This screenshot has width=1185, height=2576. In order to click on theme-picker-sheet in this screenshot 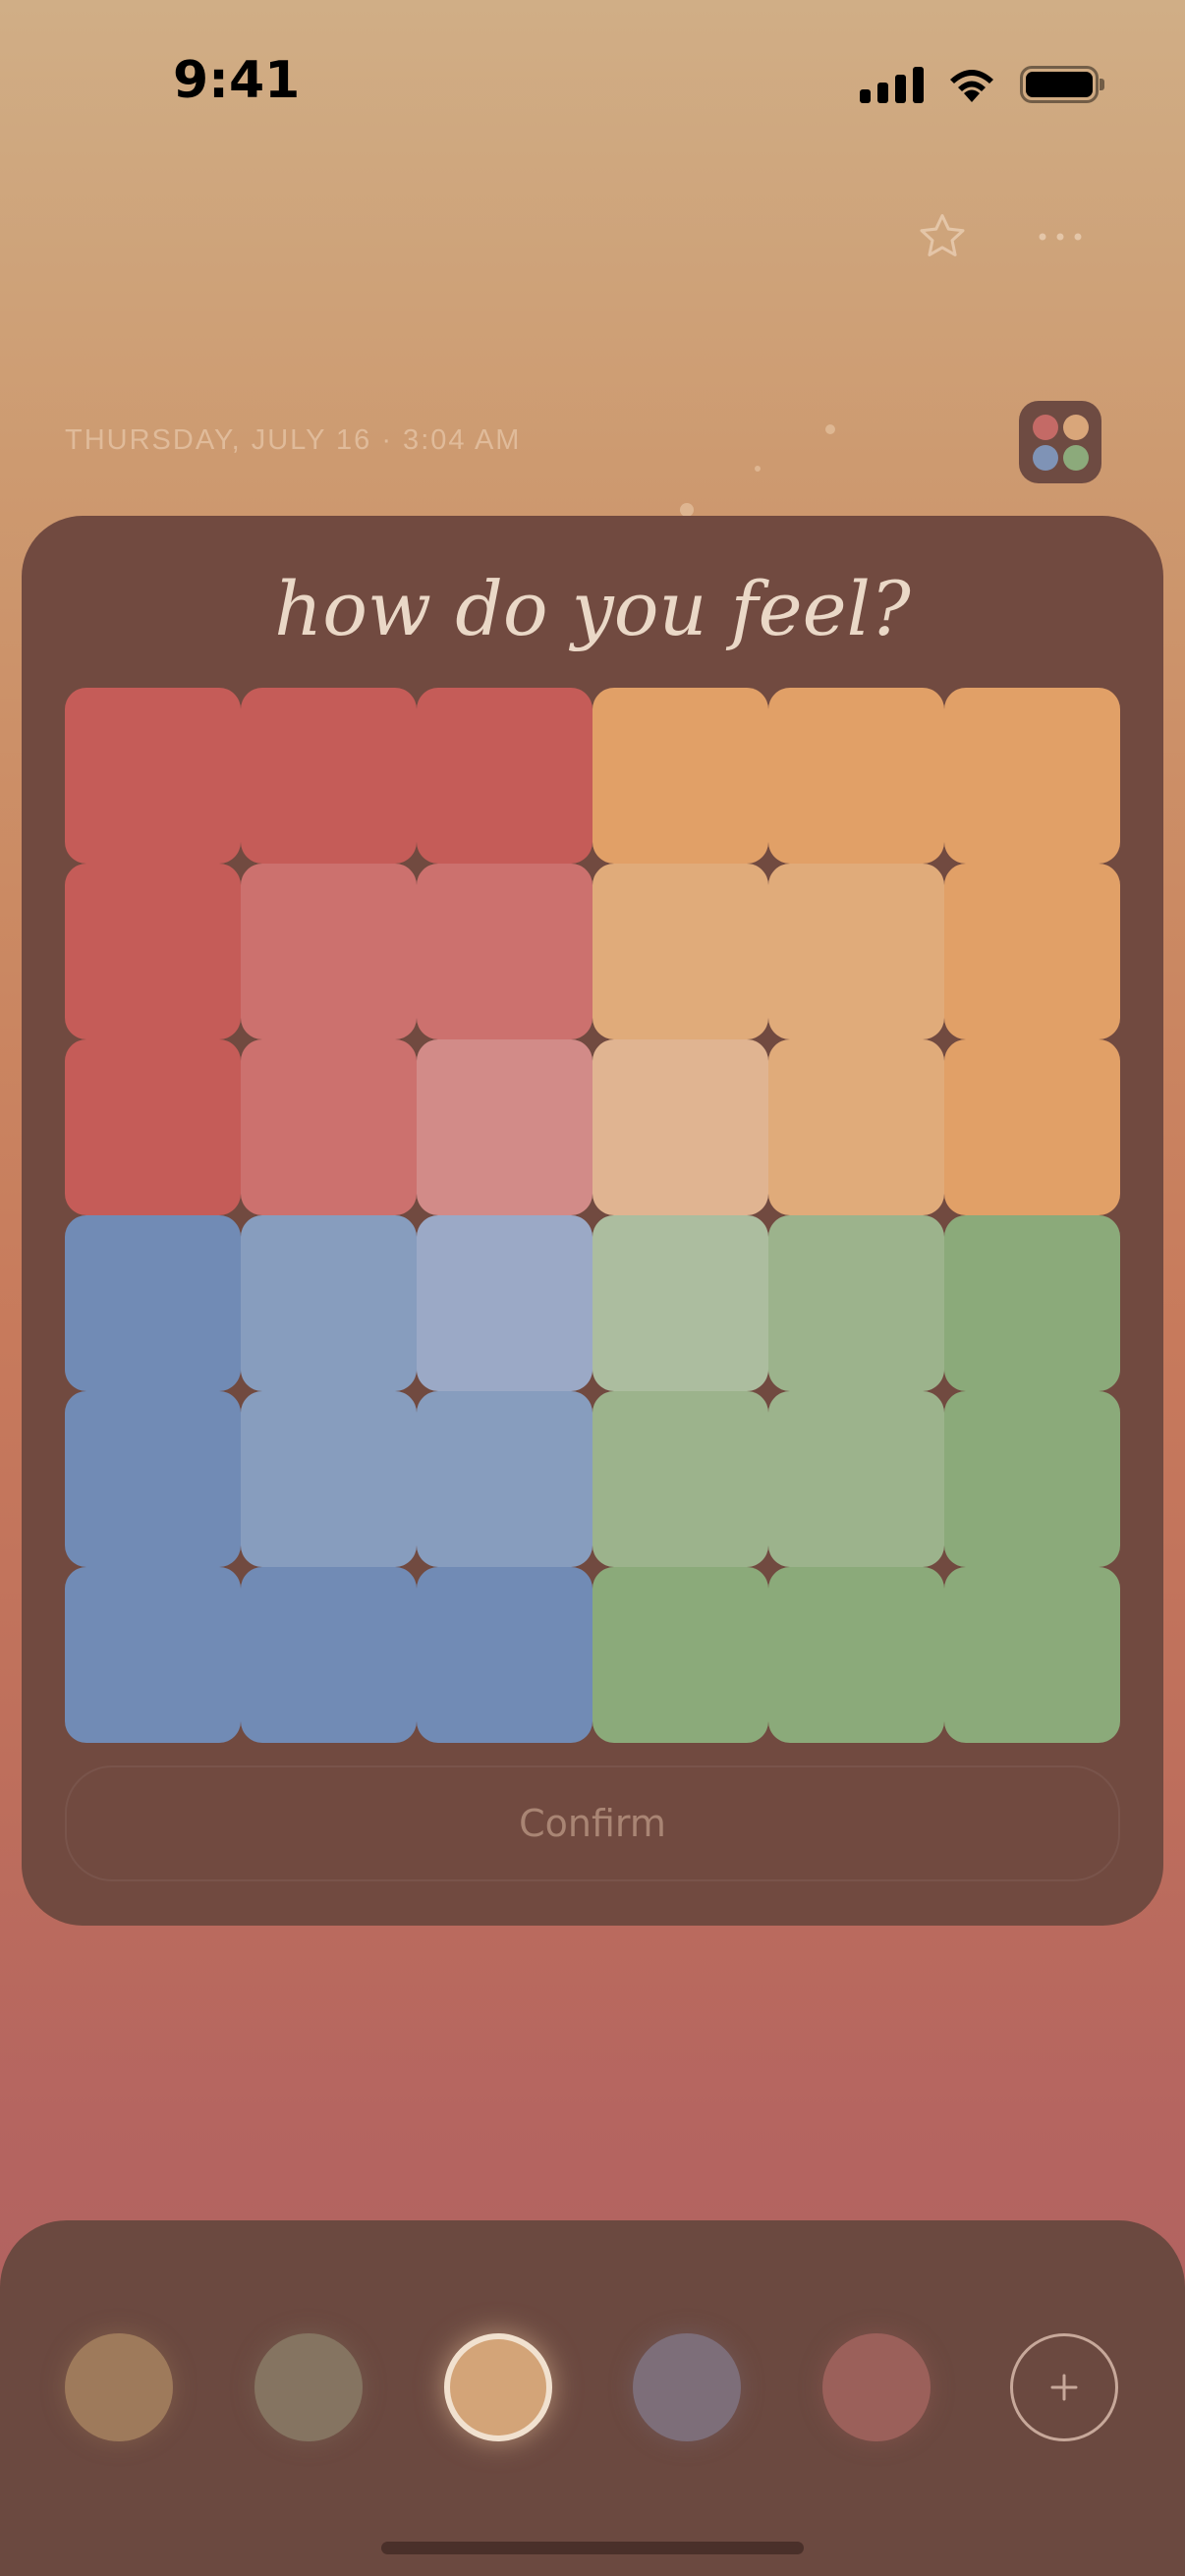, I will do `click(592, 2398)`.